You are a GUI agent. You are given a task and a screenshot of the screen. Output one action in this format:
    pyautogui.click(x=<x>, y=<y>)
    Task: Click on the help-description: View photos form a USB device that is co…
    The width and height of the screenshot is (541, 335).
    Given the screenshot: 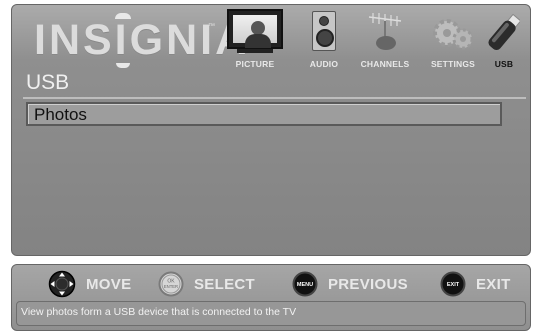 What is the action you would take?
    pyautogui.click(x=159, y=312)
    